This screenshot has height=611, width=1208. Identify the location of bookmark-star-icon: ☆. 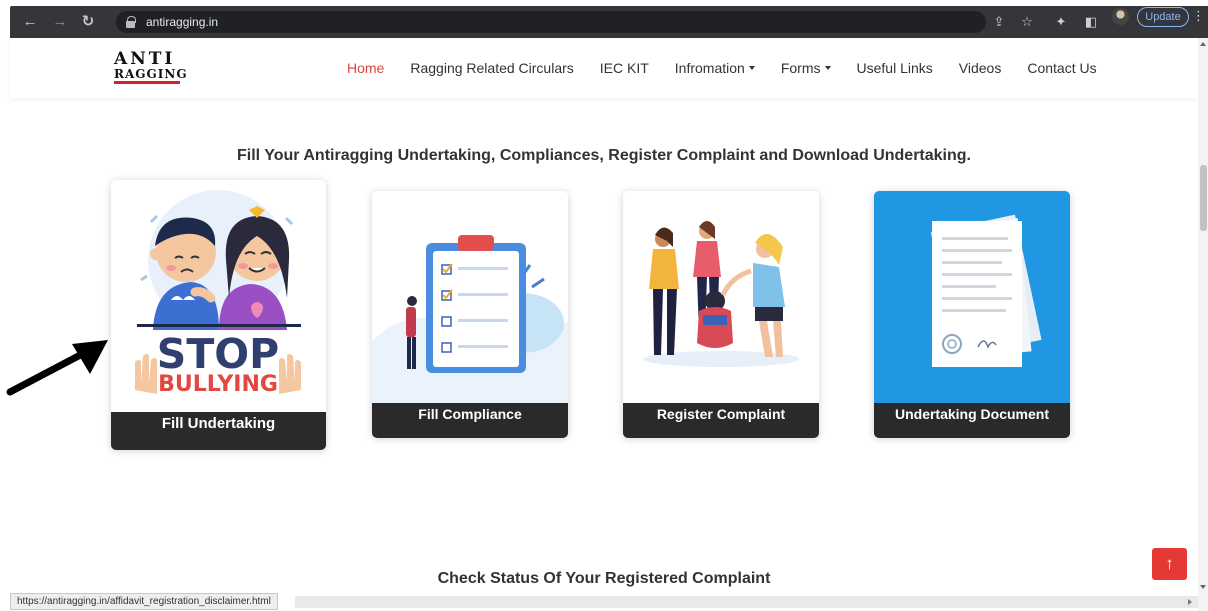
(1027, 22).